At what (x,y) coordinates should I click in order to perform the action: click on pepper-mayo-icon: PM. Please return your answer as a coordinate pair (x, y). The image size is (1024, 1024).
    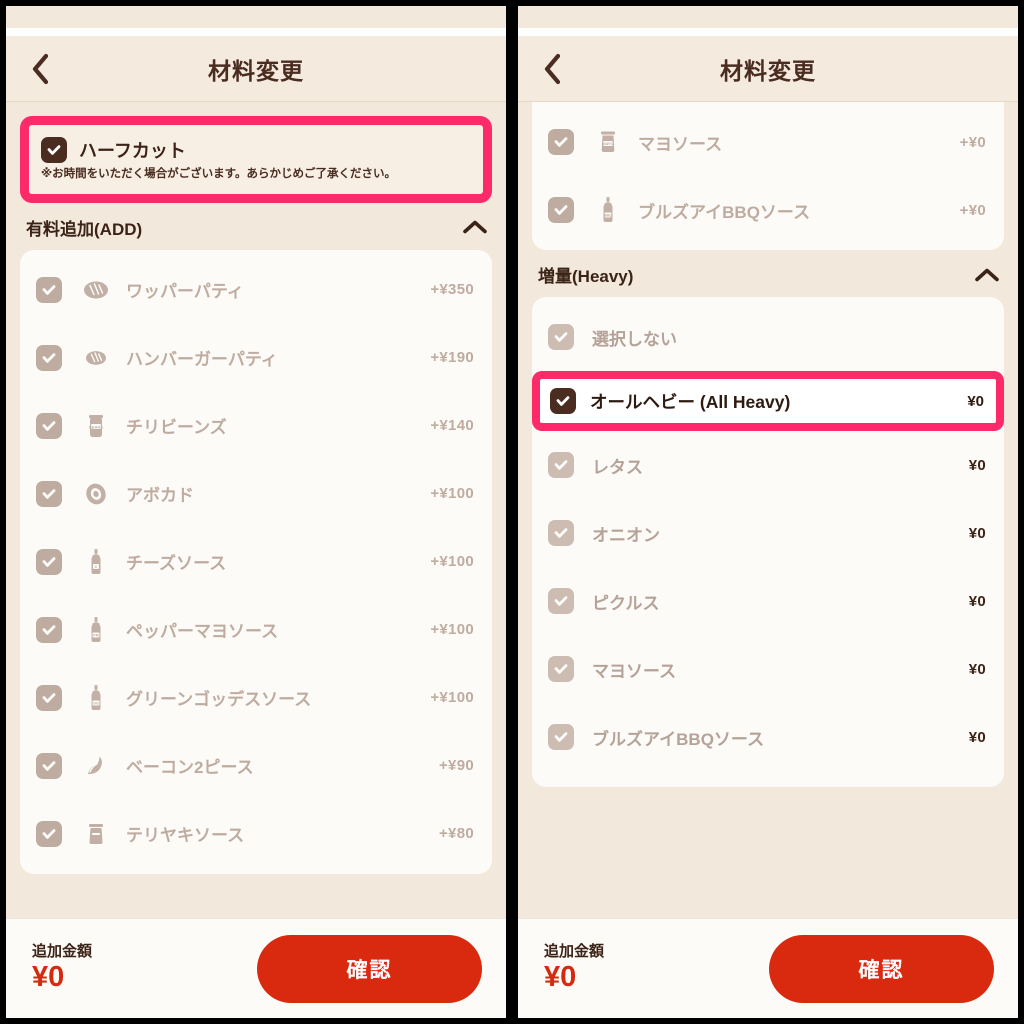
    Looking at the image, I should click on (96, 630).